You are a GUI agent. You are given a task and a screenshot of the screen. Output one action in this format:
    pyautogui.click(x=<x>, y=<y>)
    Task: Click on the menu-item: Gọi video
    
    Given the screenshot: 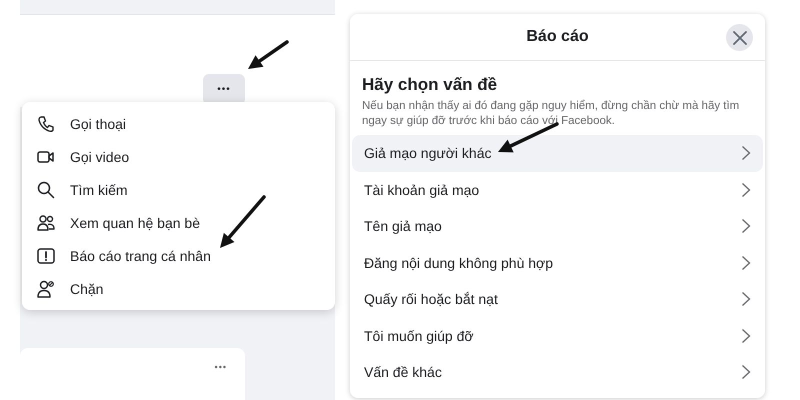 What is the action you would take?
    pyautogui.click(x=178, y=156)
    